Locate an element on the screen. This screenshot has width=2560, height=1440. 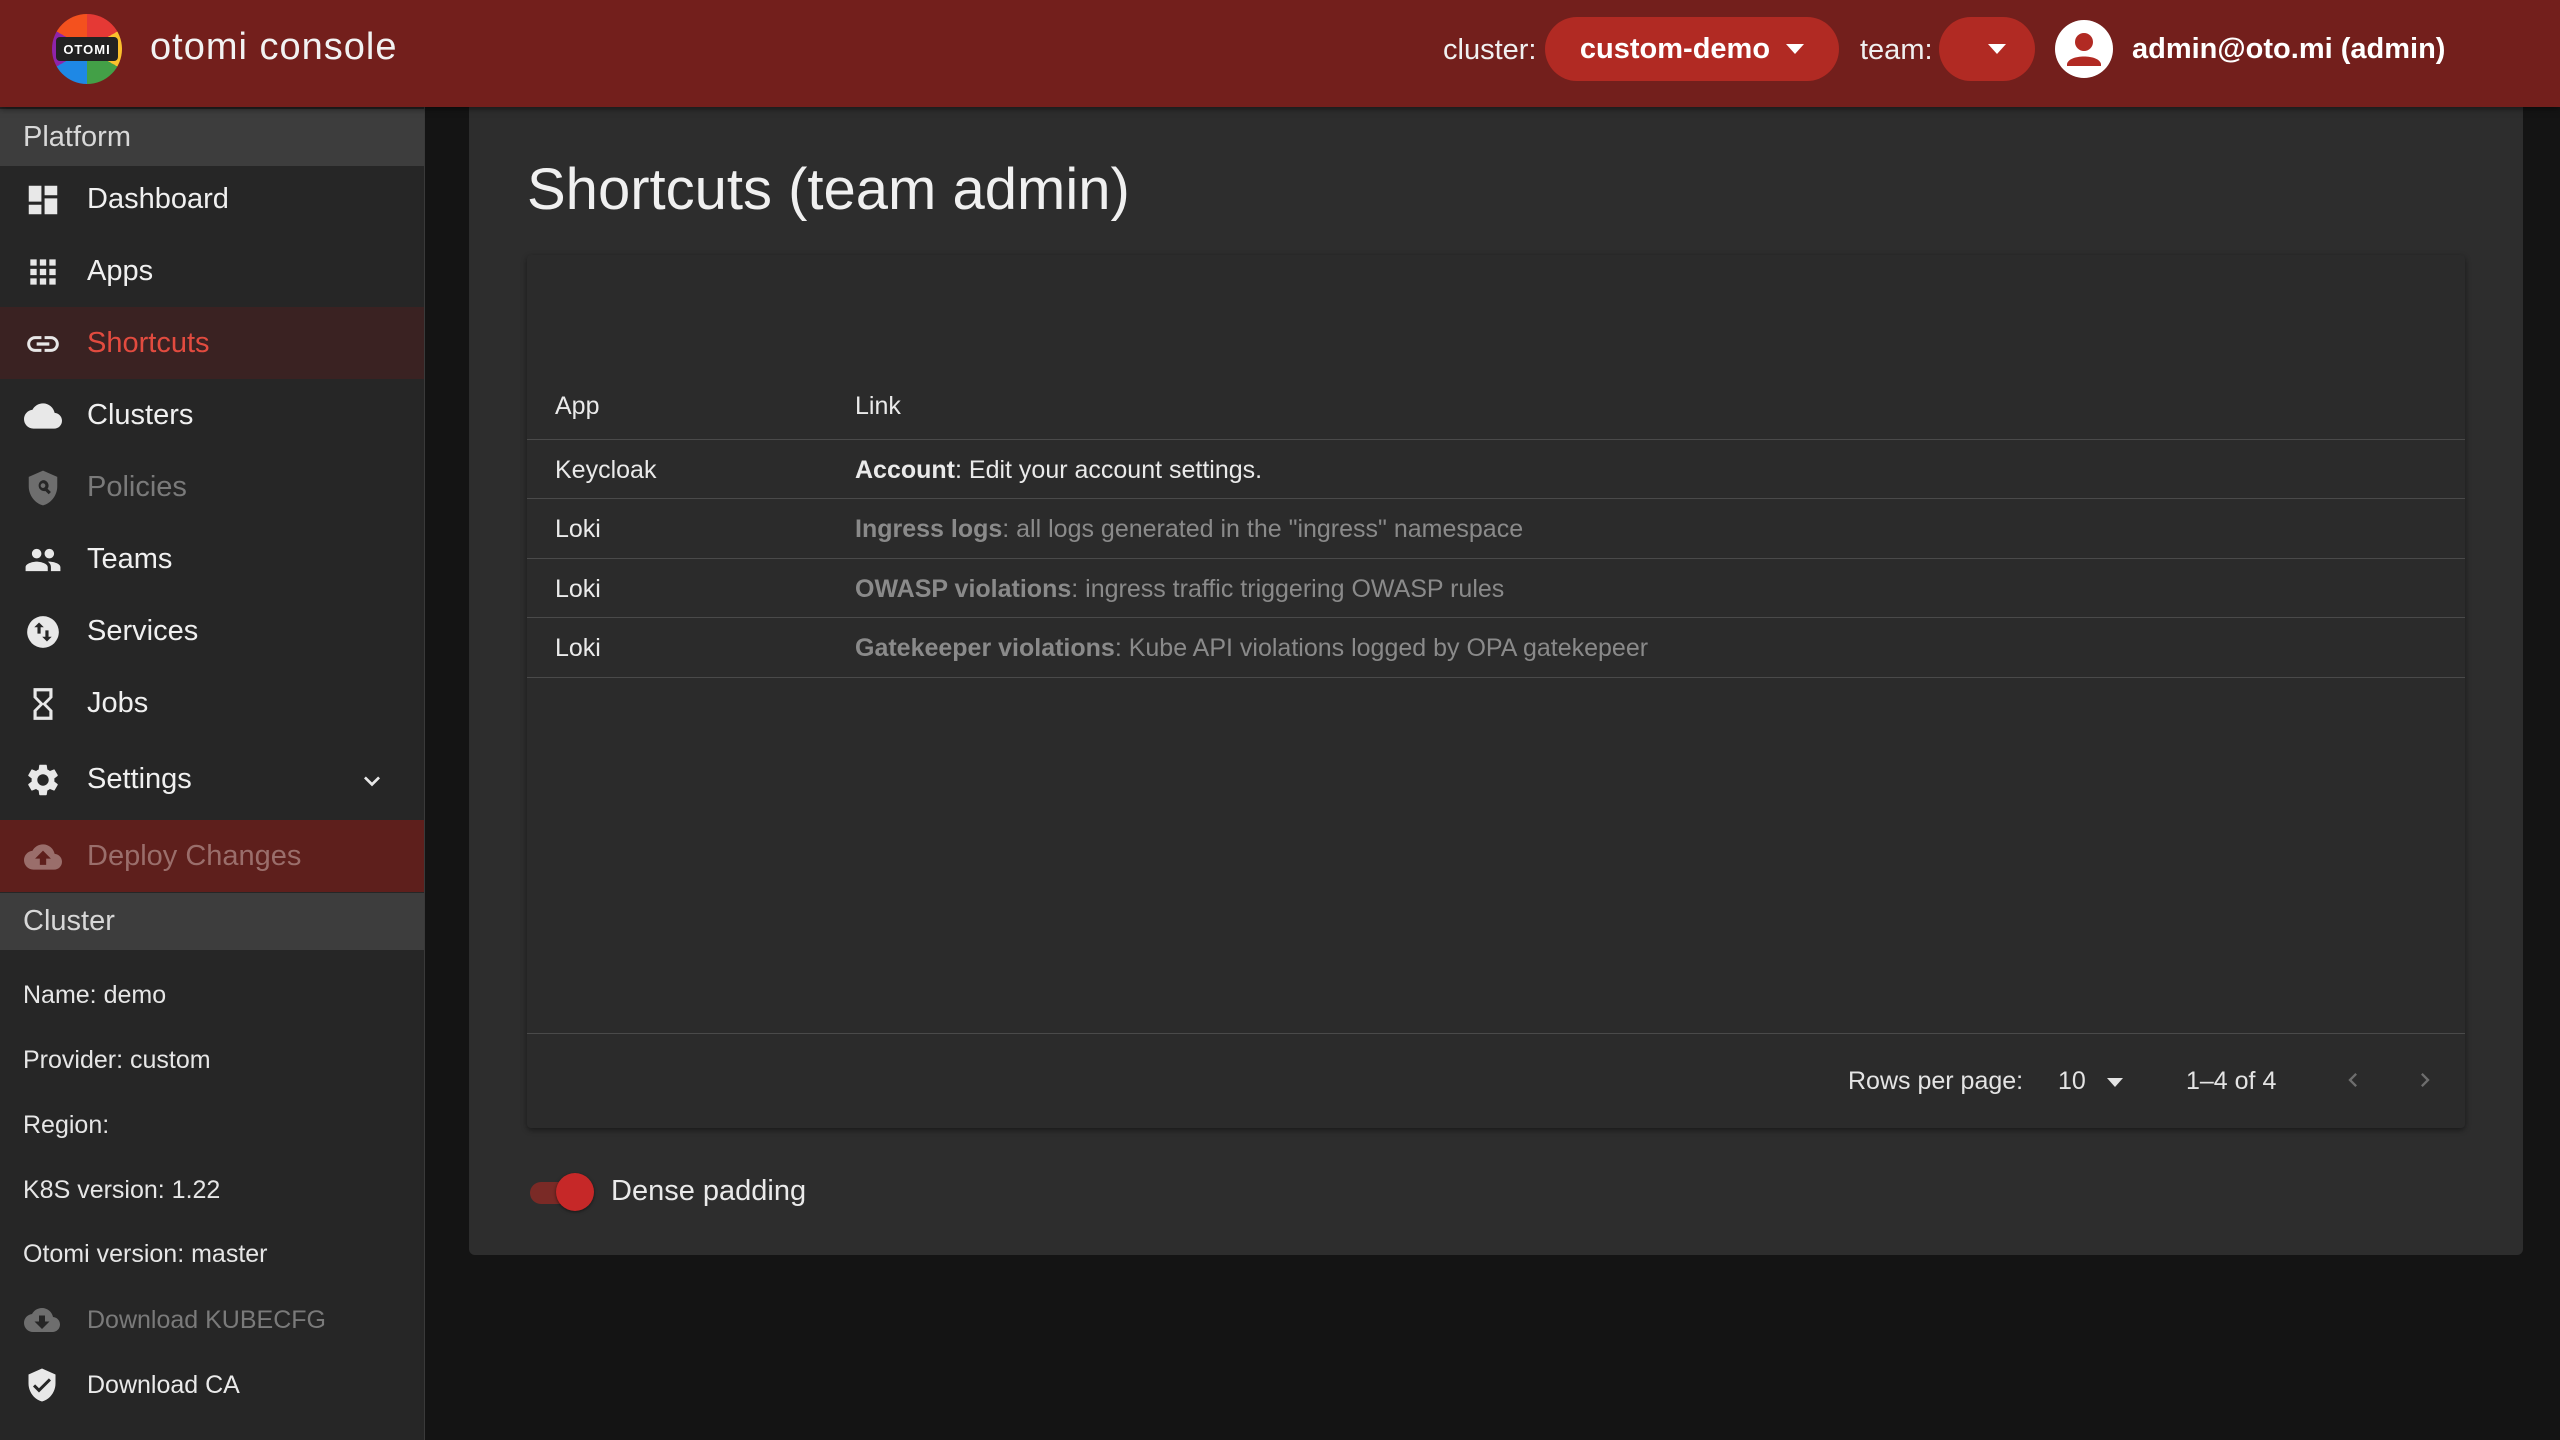
header-divider is located at coordinates (1496, 439).